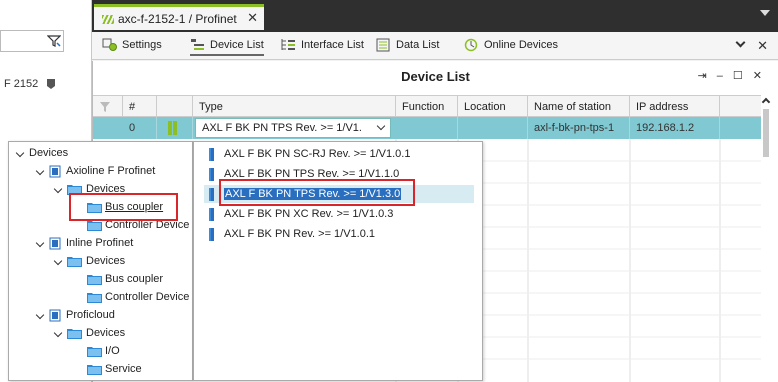  Describe the element at coordinates (140, 128) in the screenshot. I see `row-index: 0` at that location.